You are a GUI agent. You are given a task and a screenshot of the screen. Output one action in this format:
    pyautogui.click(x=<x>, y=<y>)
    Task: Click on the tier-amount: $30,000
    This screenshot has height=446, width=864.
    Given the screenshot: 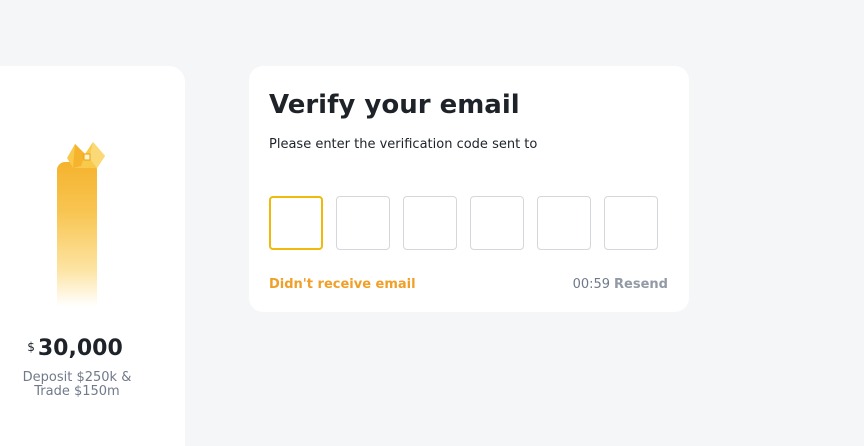 What is the action you would take?
    pyautogui.click(x=75, y=348)
    